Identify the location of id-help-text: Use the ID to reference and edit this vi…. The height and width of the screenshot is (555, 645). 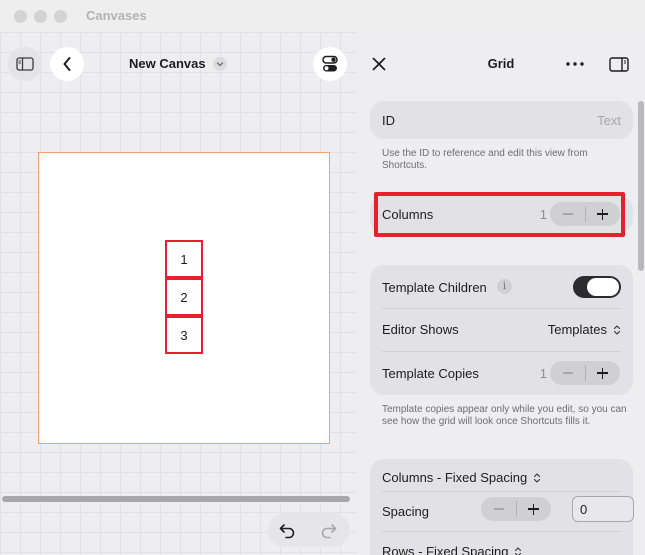
(485, 159).